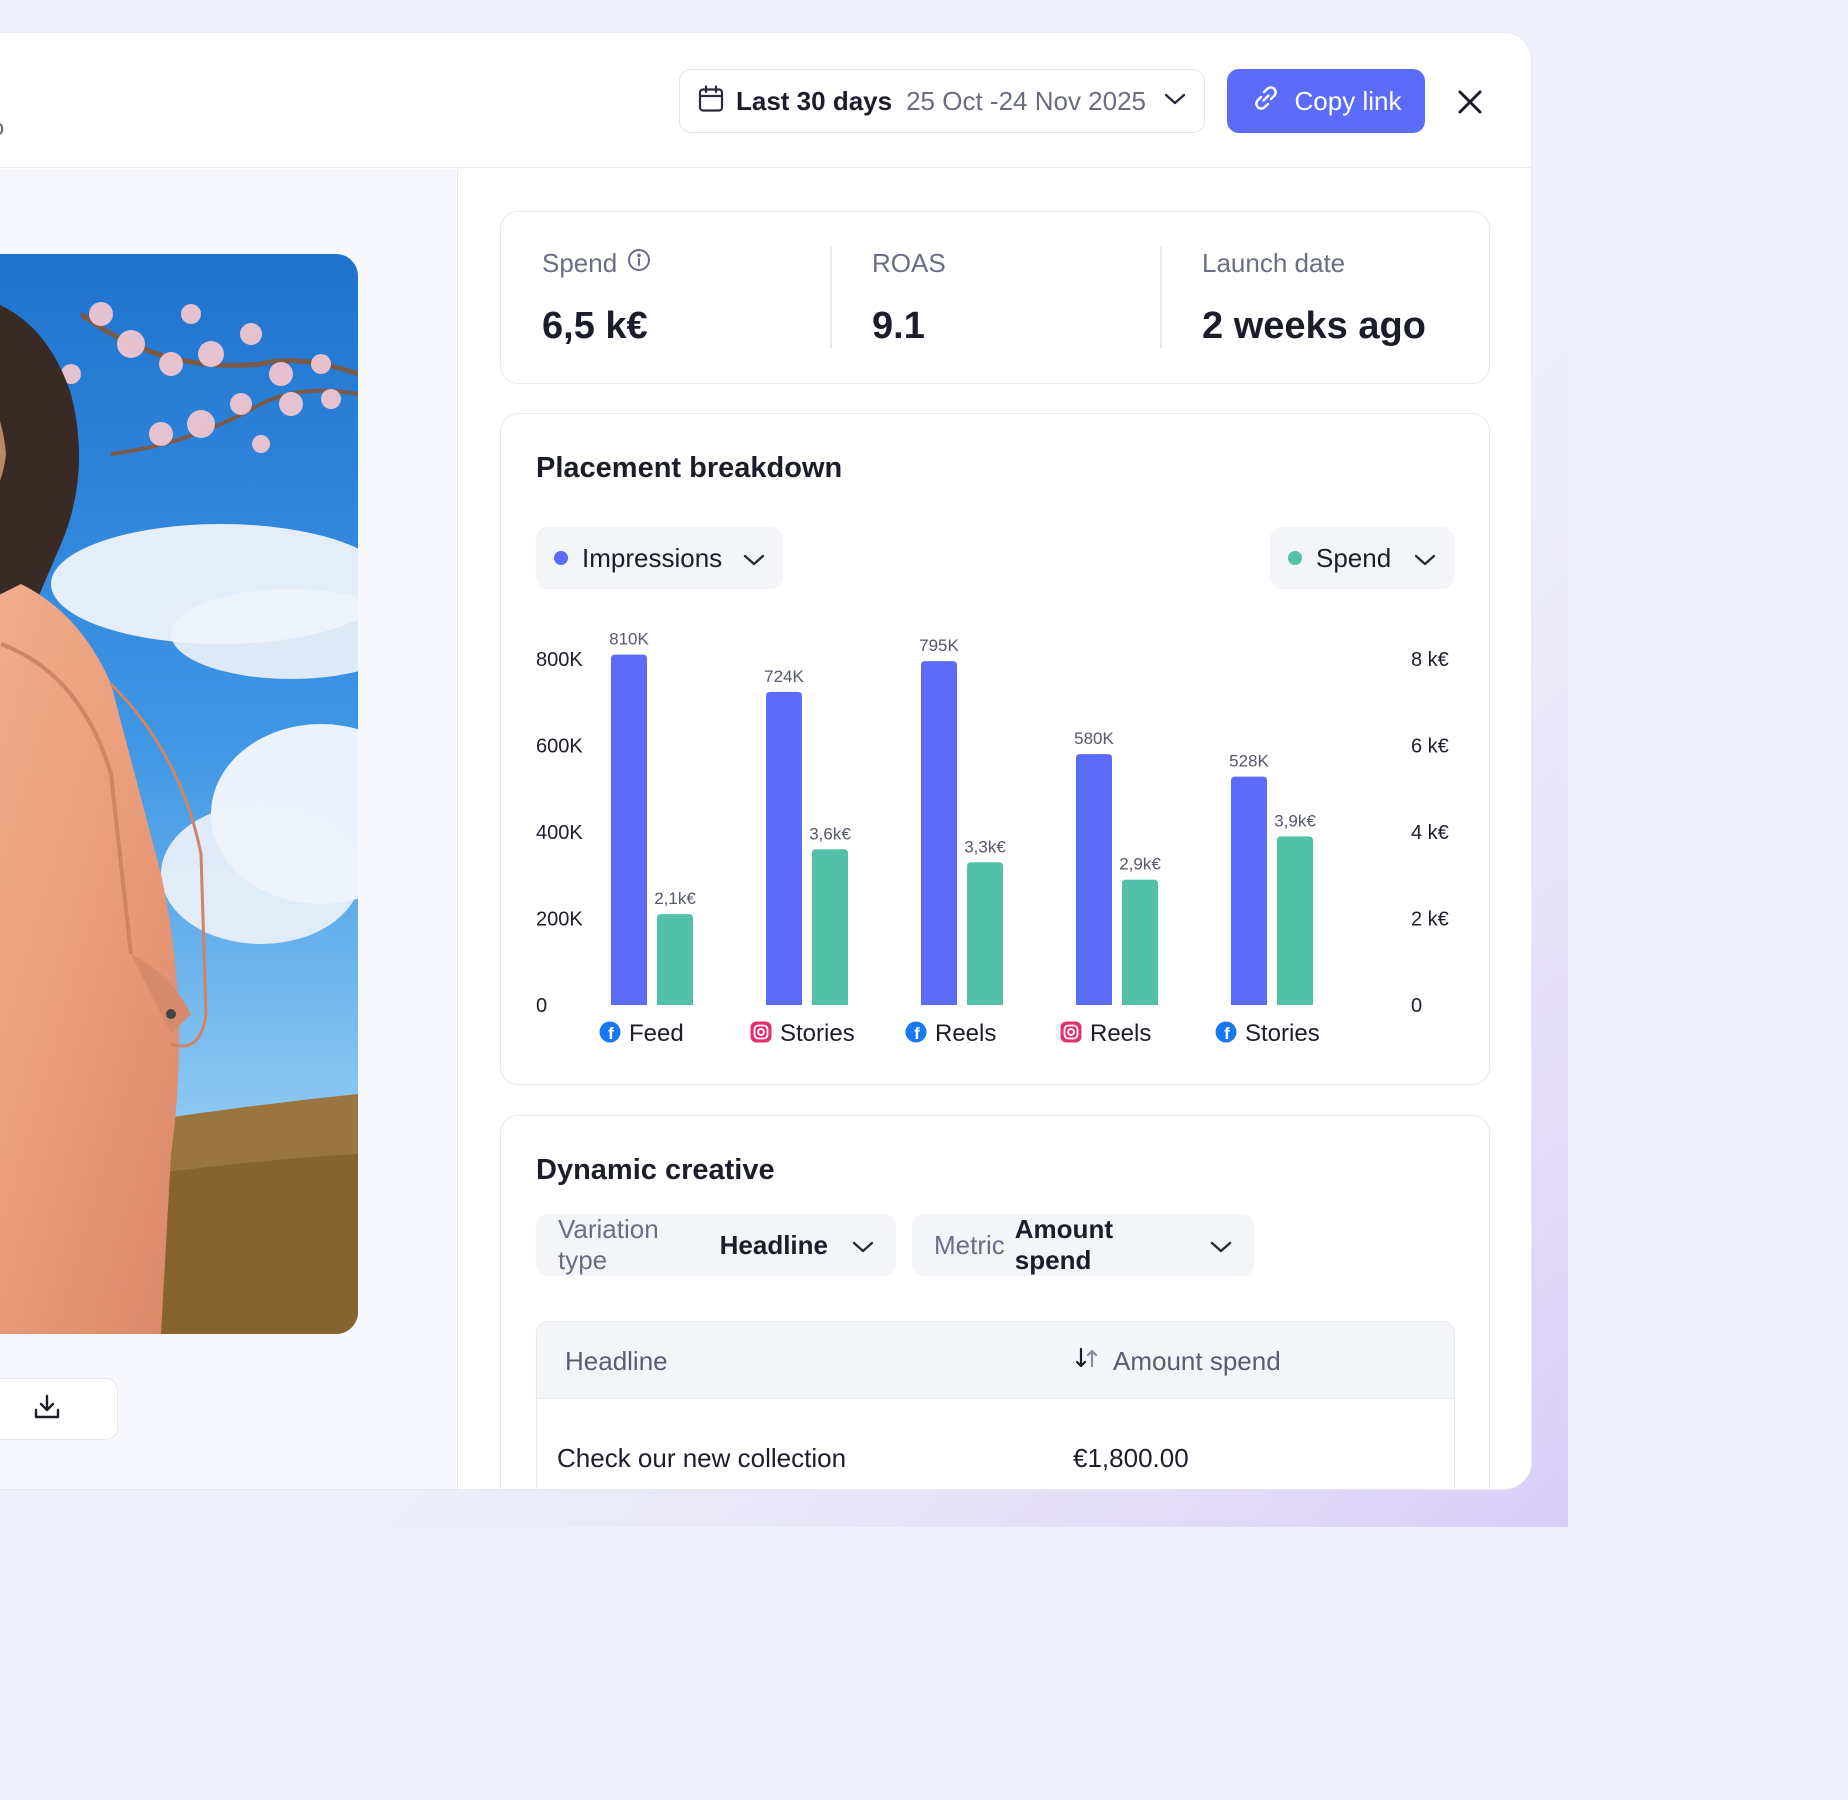 This screenshot has width=1848, height=1800. Describe the element at coordinates (639, 263) in the screenshot. I see `info-icon` at that location.